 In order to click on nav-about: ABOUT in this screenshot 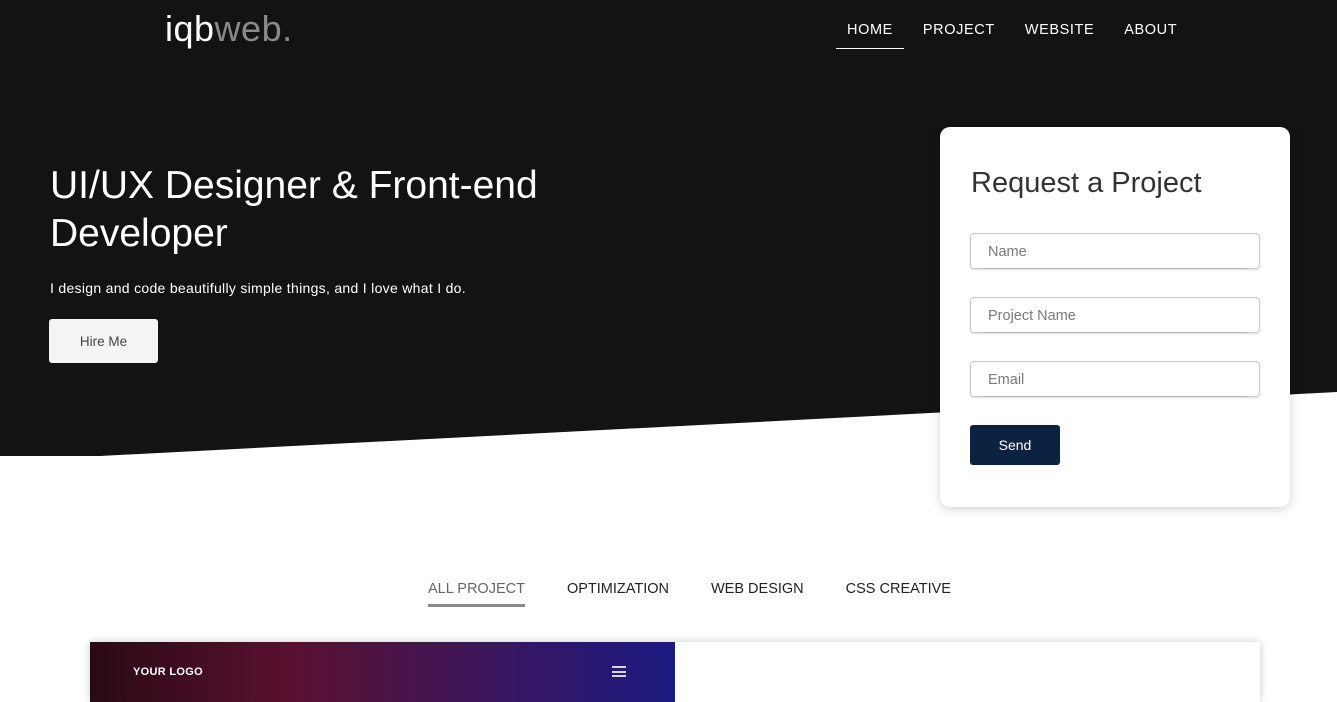, I will do `click(1150, 34)`.